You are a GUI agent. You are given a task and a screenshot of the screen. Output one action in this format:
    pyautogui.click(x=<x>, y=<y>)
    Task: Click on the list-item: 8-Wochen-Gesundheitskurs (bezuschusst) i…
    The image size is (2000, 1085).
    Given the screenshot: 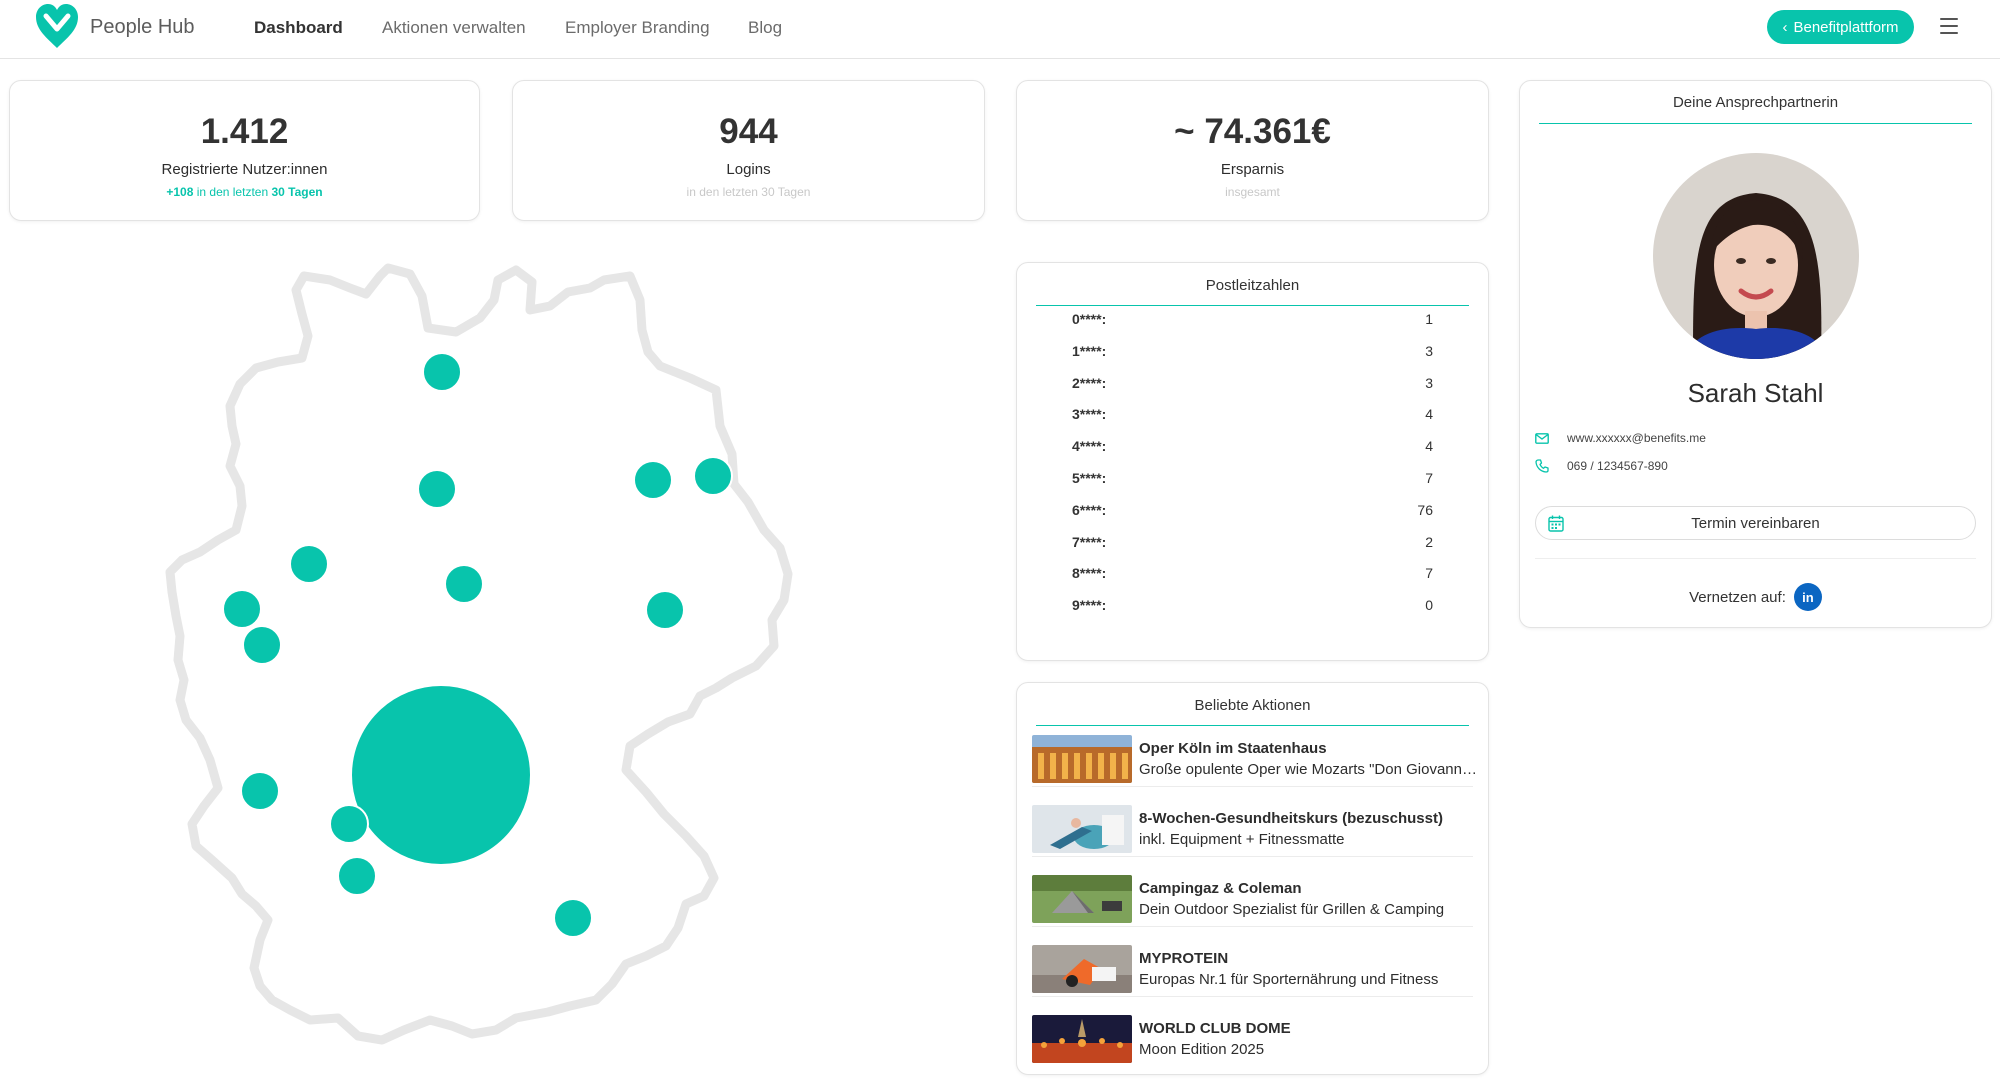 What is the action you would take?
    pyautogui.click(x=1252, y=829)
    